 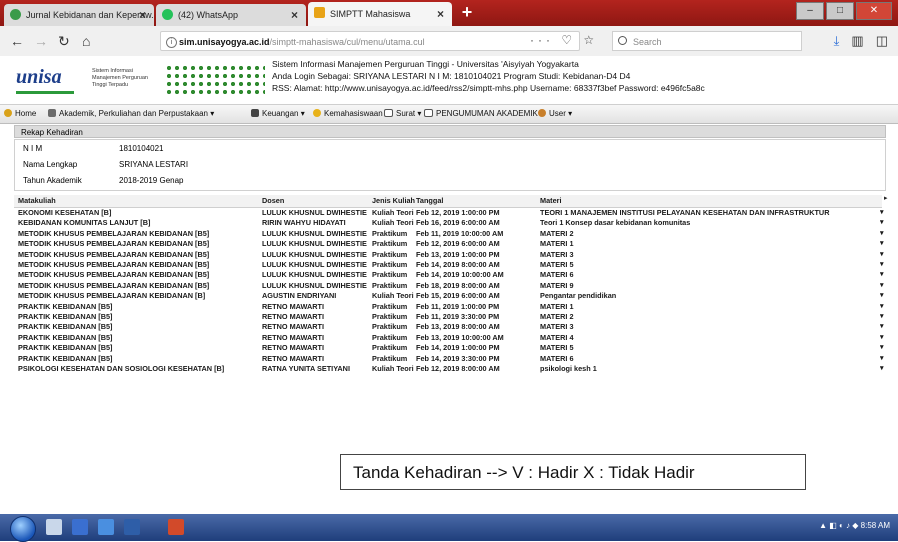 What do you see at coordinates (402, 114) in the screenshot?
I see `menu-surat: Surat ▾` at bounding box center [402, 114].